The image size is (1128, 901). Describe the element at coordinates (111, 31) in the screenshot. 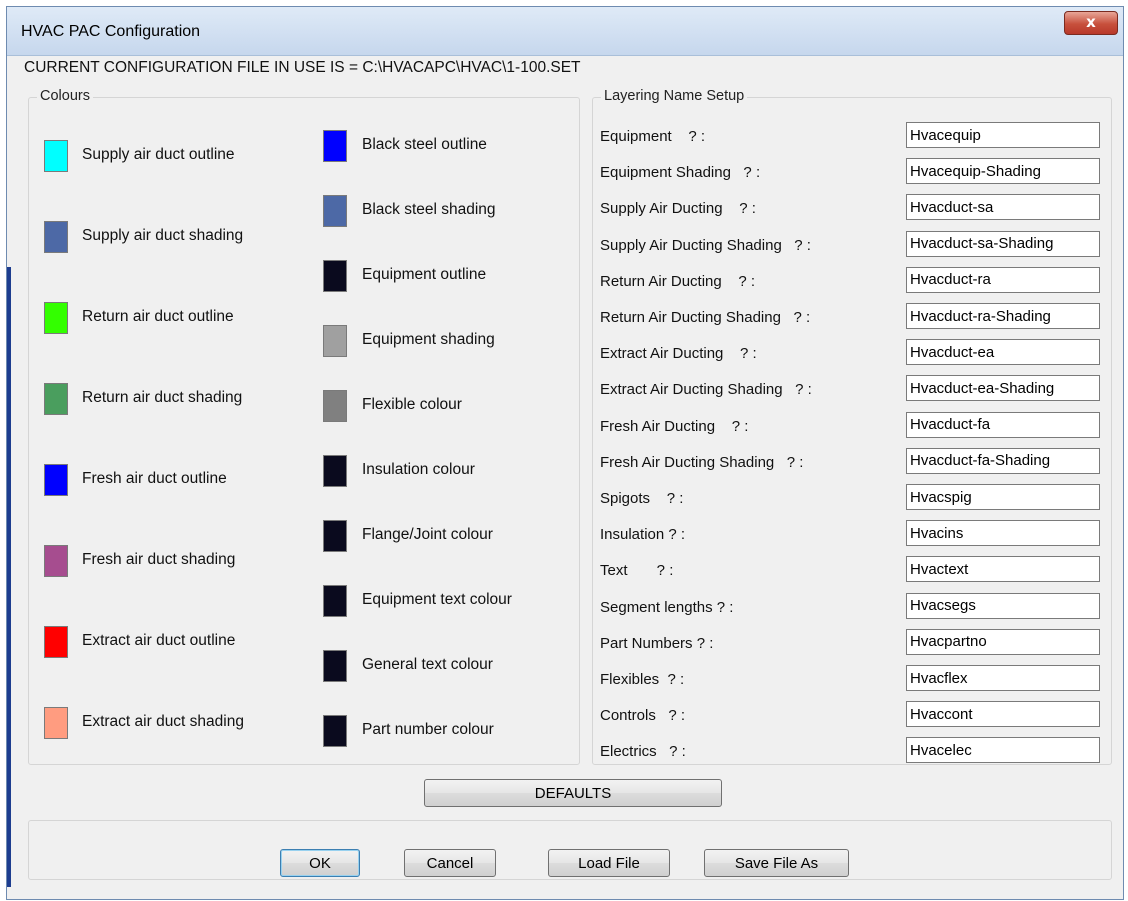

I see `window-title: HVAC PAC Configuration` at that location.